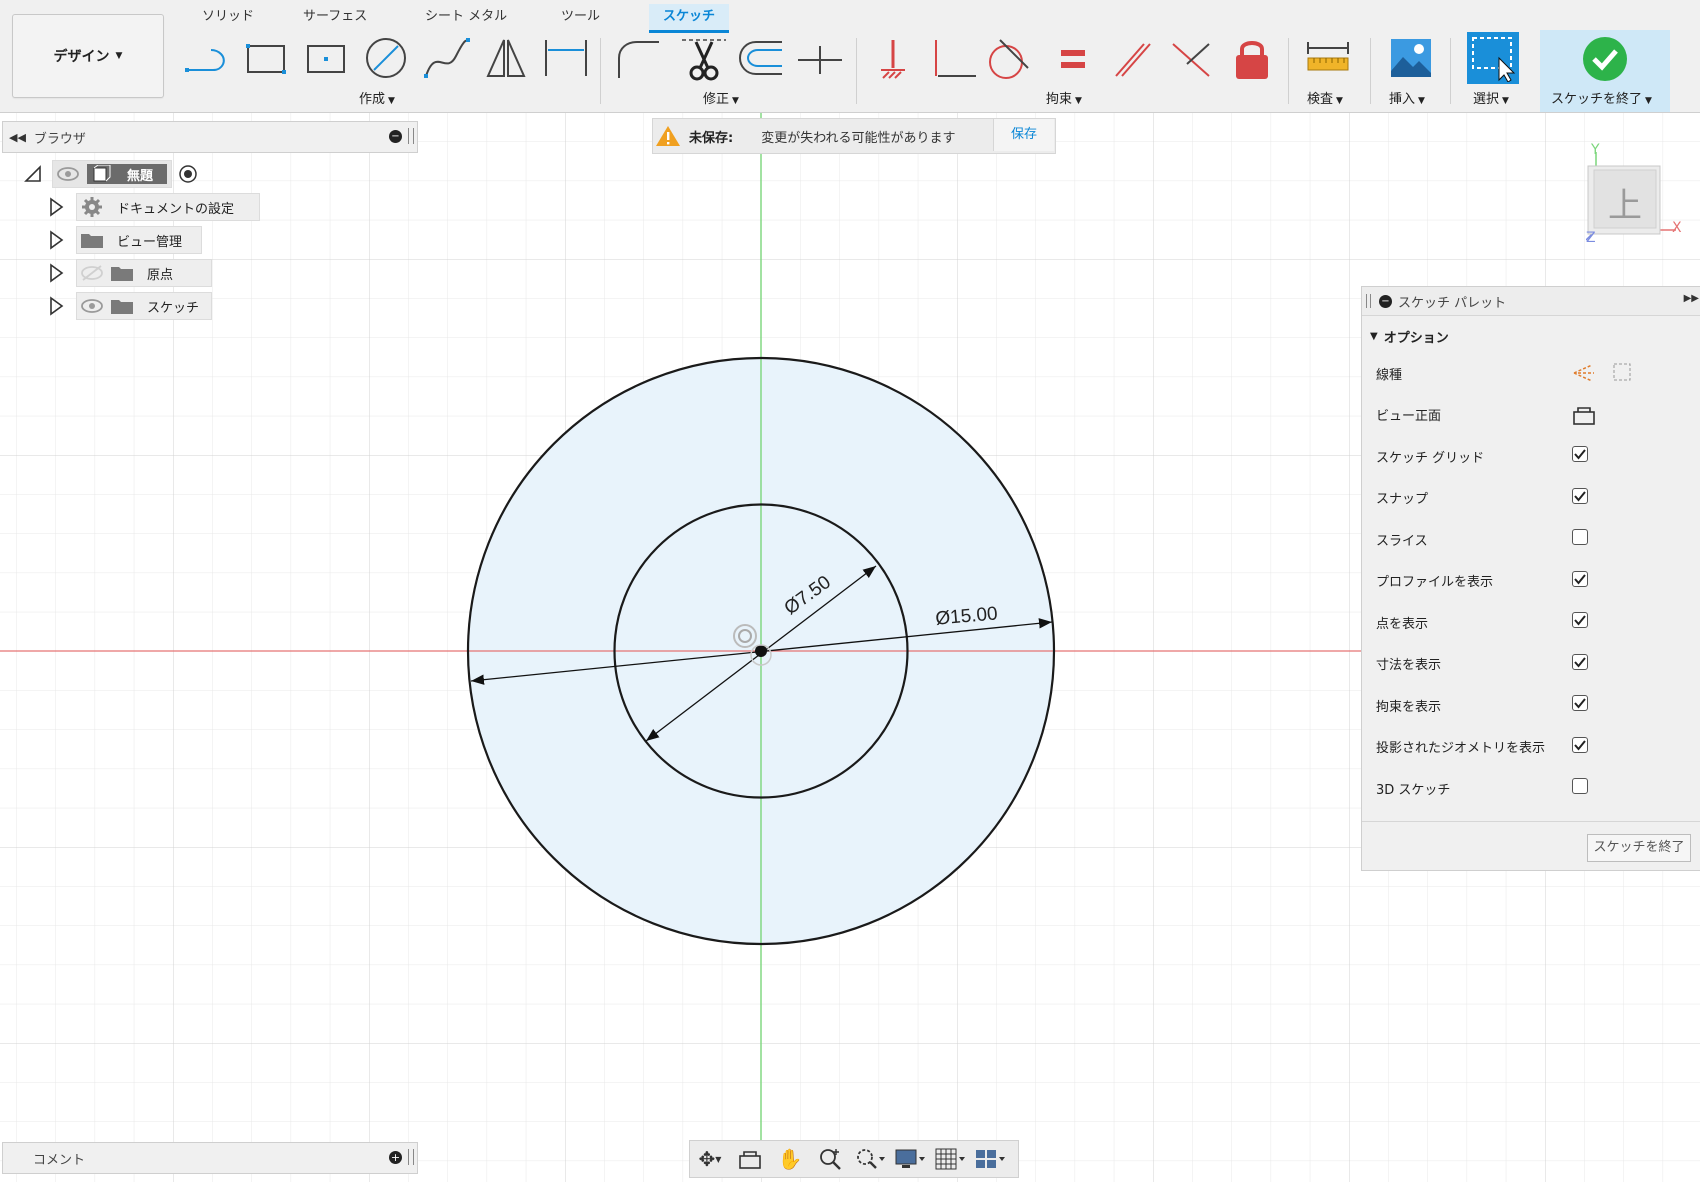 This screenshot has width=1700, height=1182. What do you see at coordinates (386, 58) in the screenshot?
I see `circle-tool` at bounding box center [386, 58].